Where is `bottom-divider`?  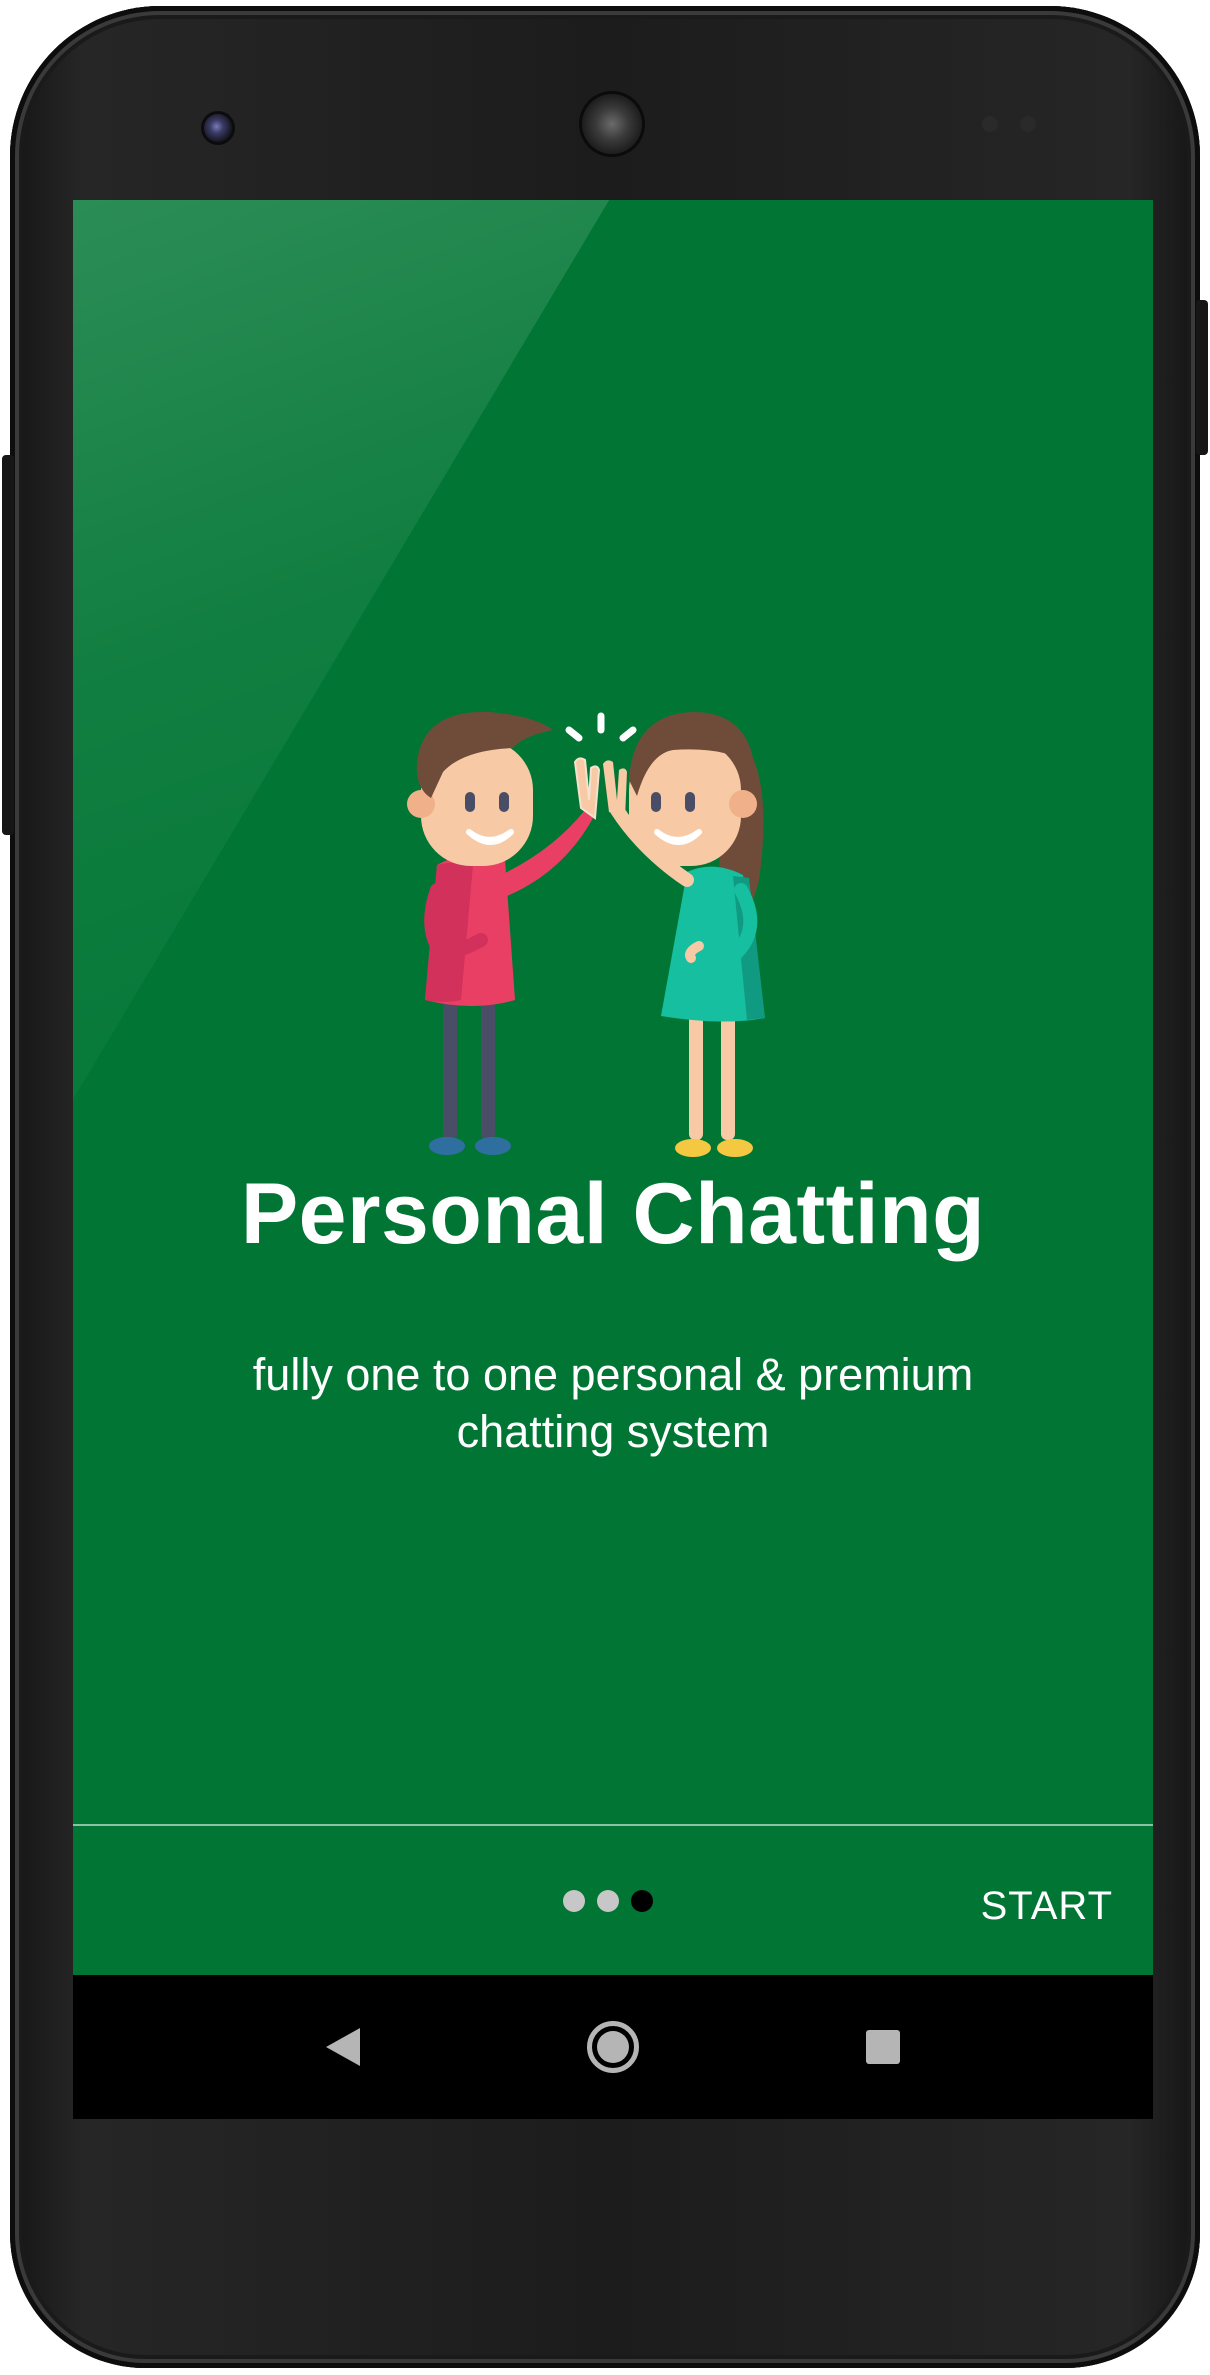 bottom-divider is located at coordinates (613, 1825).